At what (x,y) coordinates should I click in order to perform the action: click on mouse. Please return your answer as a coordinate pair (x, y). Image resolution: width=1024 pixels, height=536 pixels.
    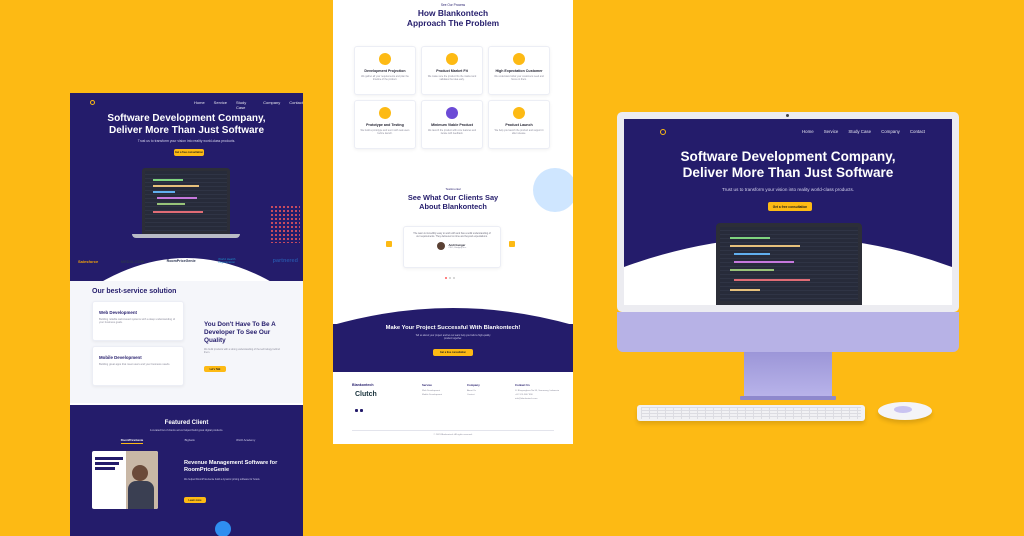
    Looking at the image, I should click on (905, 411).